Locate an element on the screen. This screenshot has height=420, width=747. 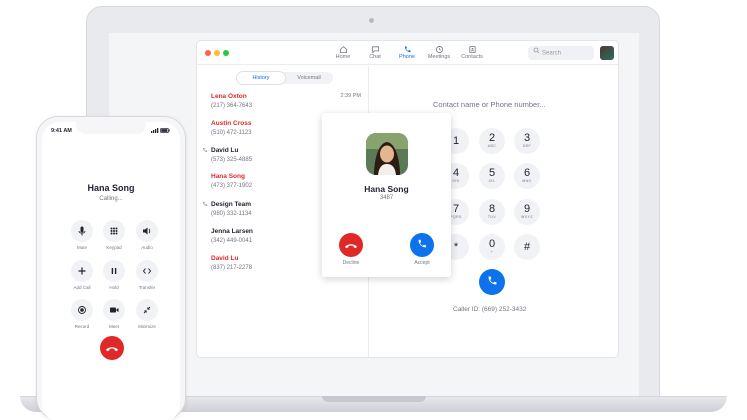
key-digit: 9 is located at coordinates (527, 209).